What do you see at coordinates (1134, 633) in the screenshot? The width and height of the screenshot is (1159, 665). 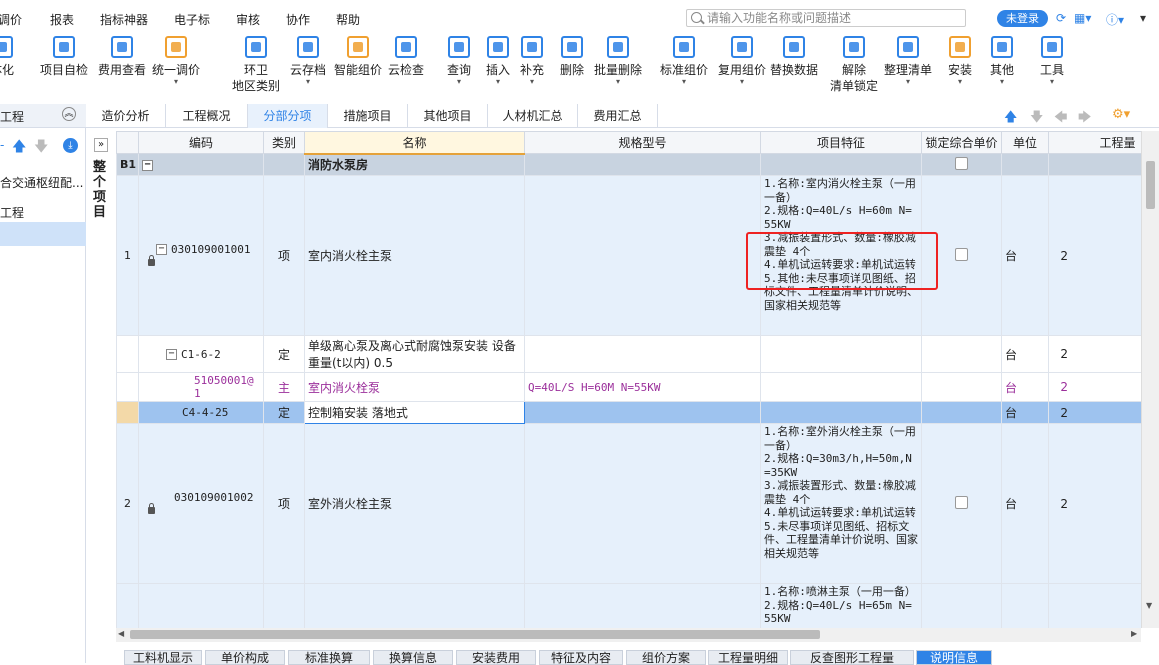 I see `scroll-right-icon: ▶` at bounding box center [1134, 633].